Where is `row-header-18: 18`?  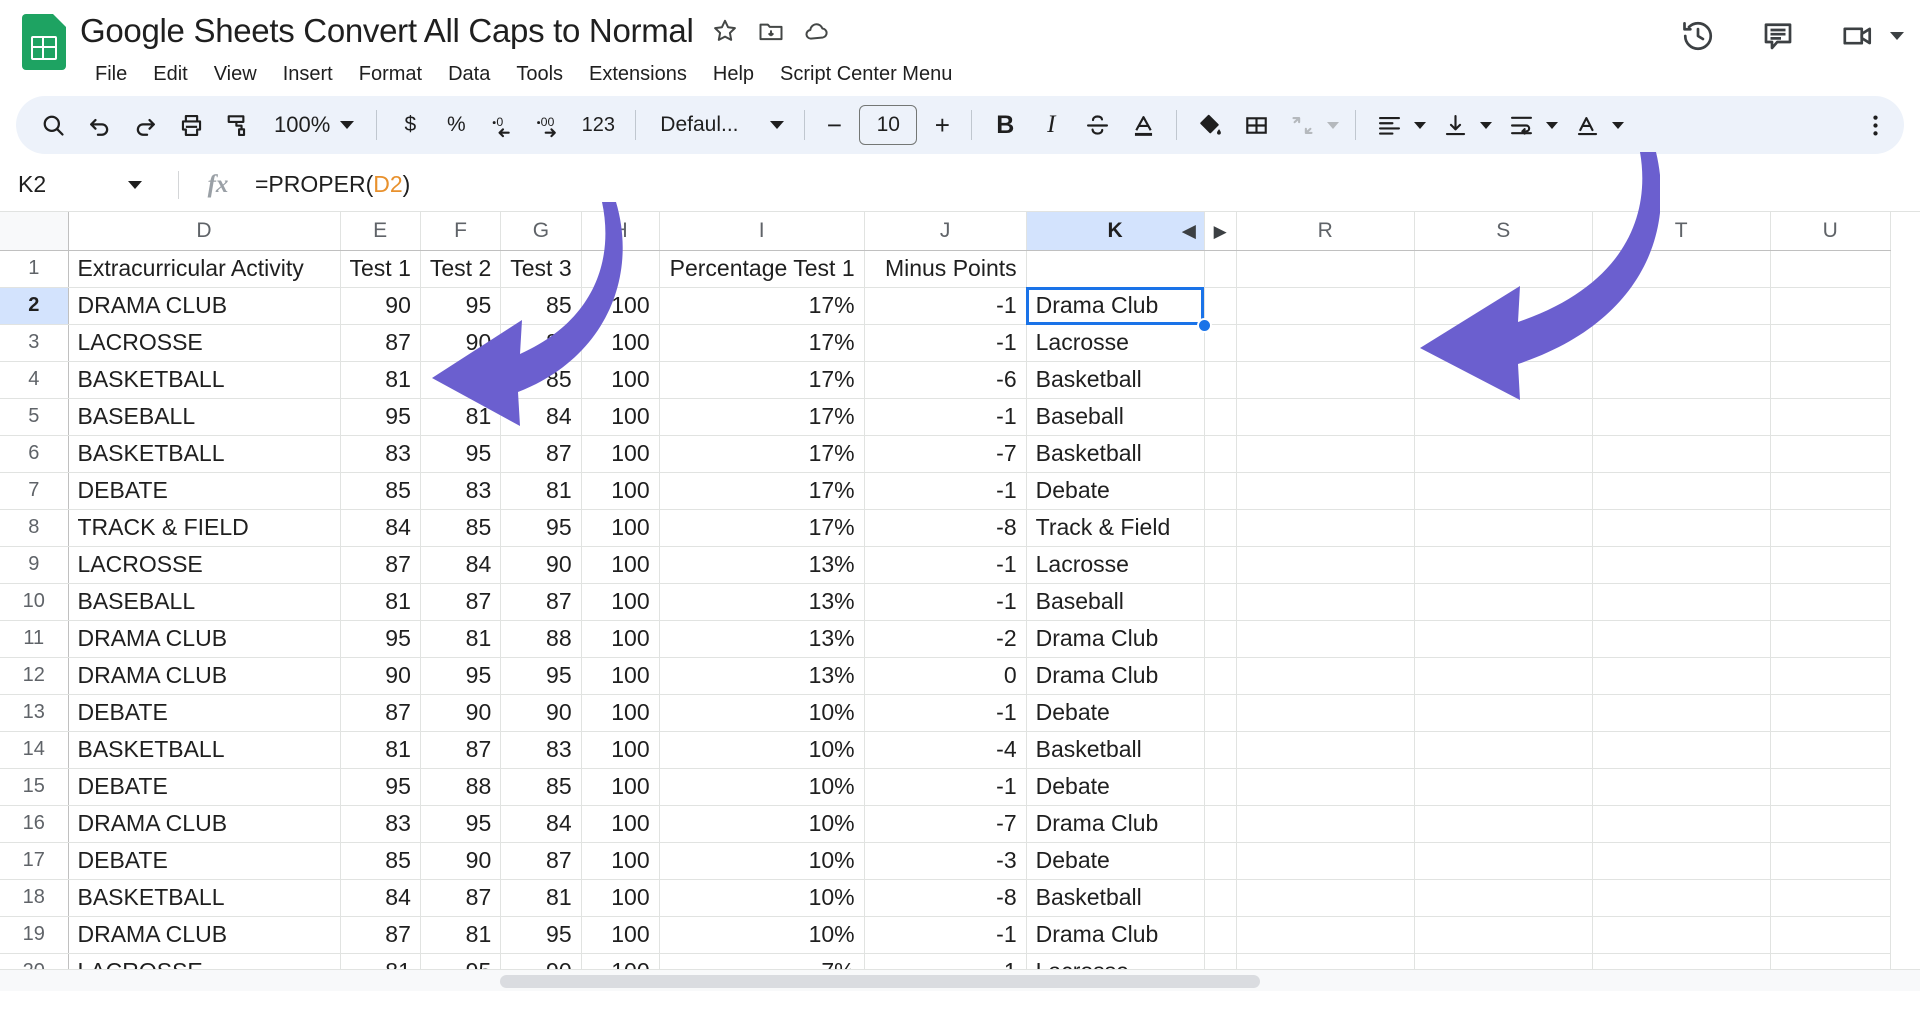 row-header-18: 18 is located at coordinates (34, 898).